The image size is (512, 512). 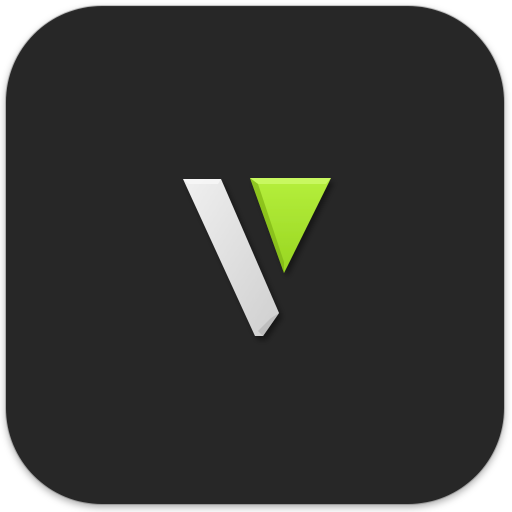 I want to click on v-logo-icon, so click(x=257, y=257).